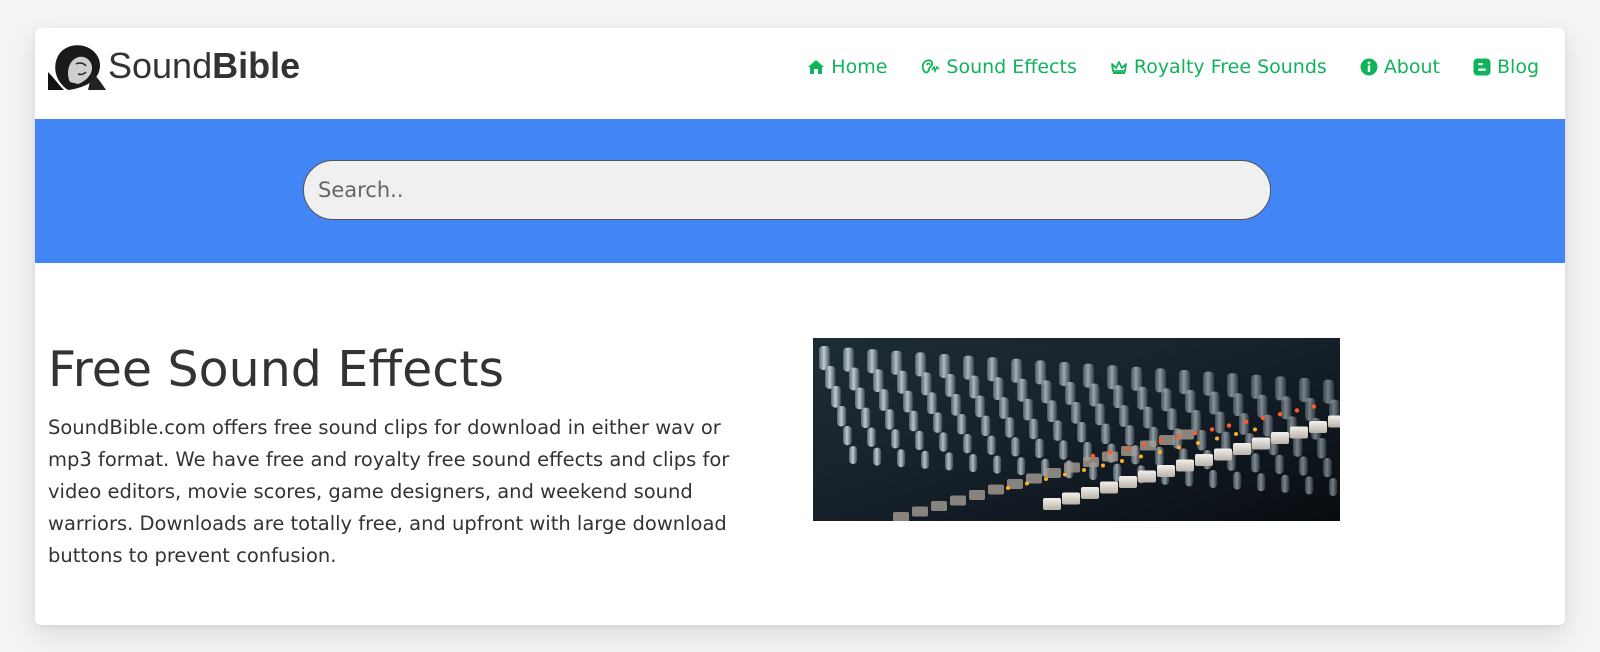 The width and height of the screenshot is (1600, 652). Describe the element at coordinates (1411, 67) in the screenshot. I see `nav-item-label: About` at that location.